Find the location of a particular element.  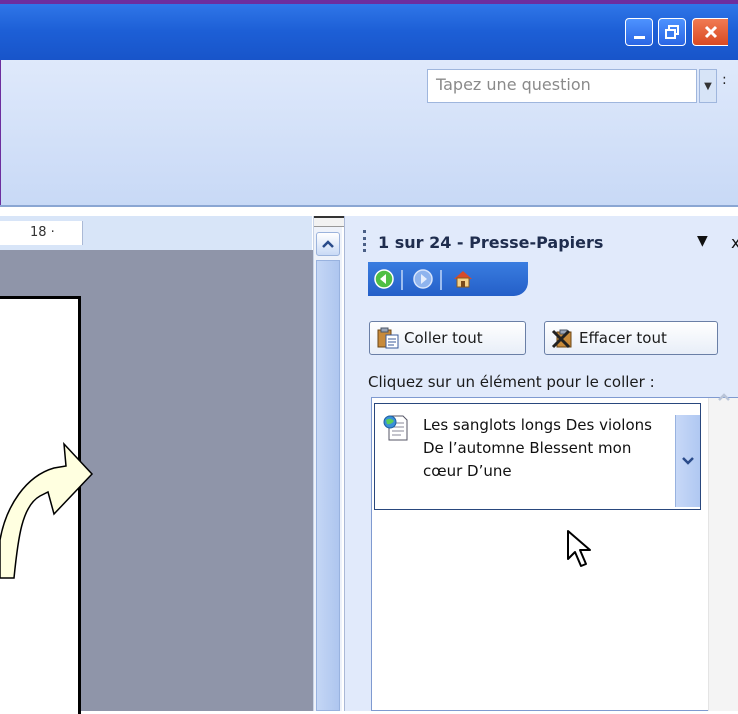

paste-all-label: Coller tout is located at coordinates (443, 338).